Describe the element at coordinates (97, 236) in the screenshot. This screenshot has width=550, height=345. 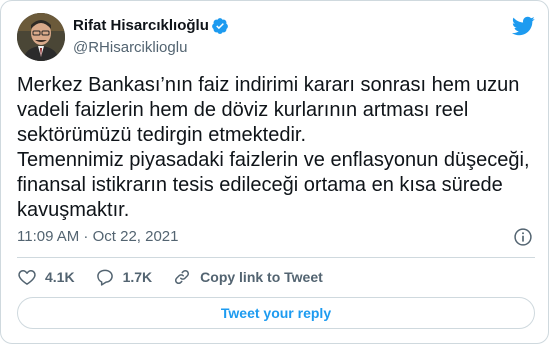
I see `tweet-timestamp: 11:09 AM · Oct 22, 2021` at that location.